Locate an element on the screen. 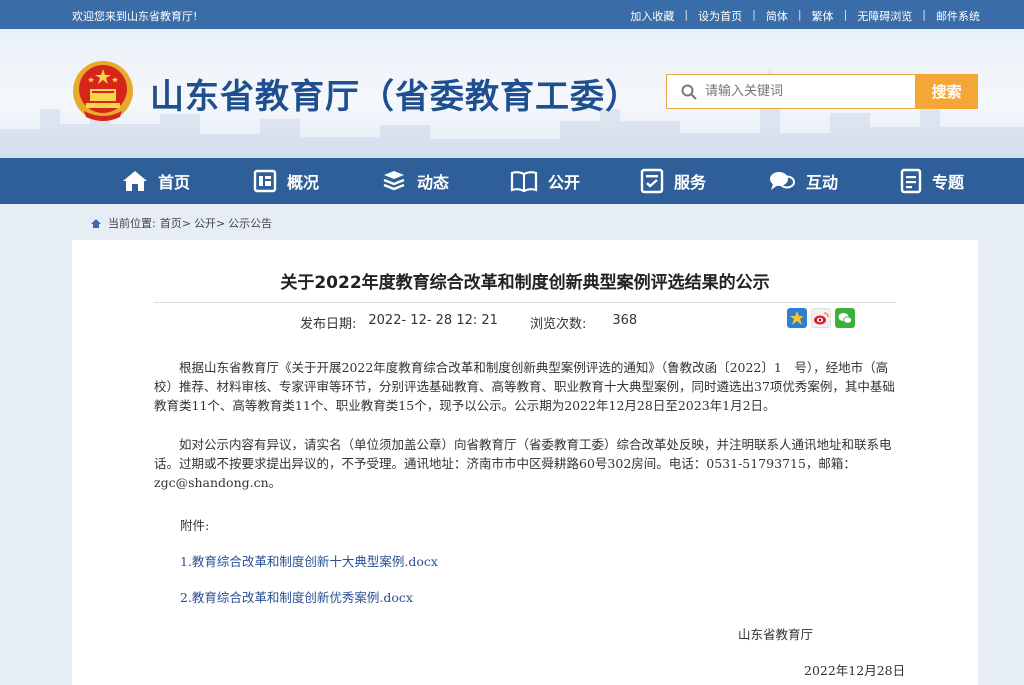  breadcrumb-prefix: 当前位置: is located at coordinates (132, 223).